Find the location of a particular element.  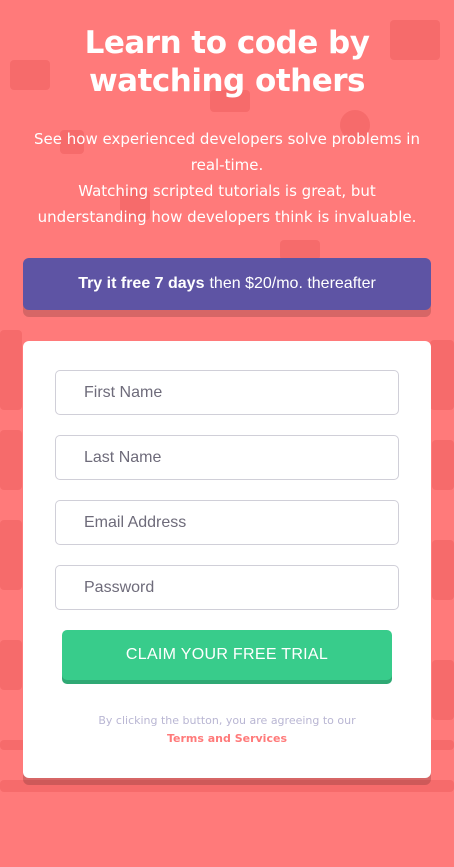

password-input is located at coordinates (227, 587).